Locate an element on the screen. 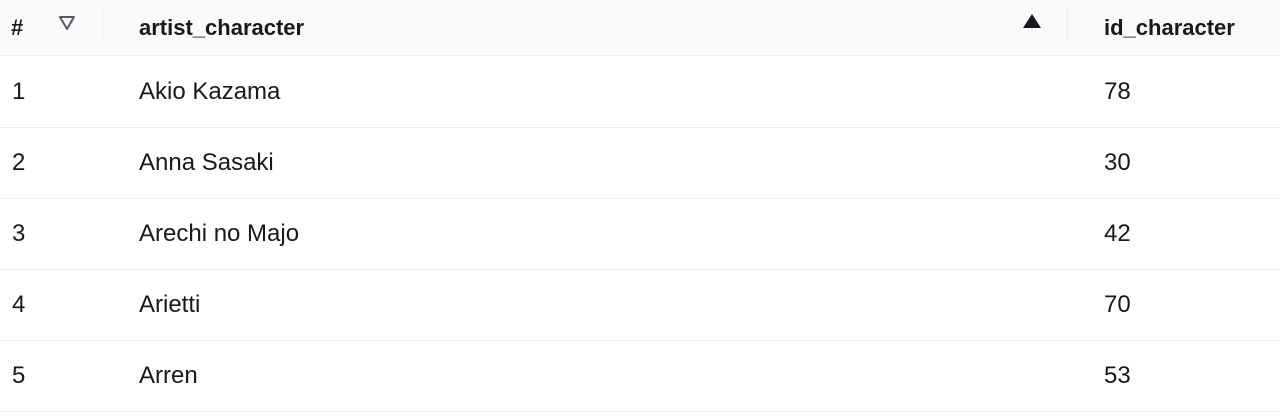 This screenshot has width=1280, height=416. artist-character-cell: Arechi no Majo is located at coordinates (219, 233).